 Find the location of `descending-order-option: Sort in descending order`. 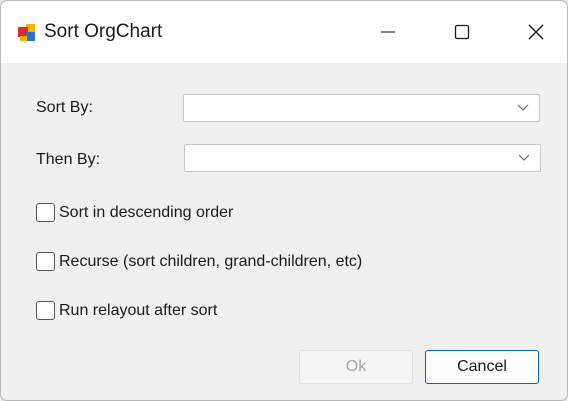

descending-order-option: Sort in descending order is located at coordinates (134, 212).